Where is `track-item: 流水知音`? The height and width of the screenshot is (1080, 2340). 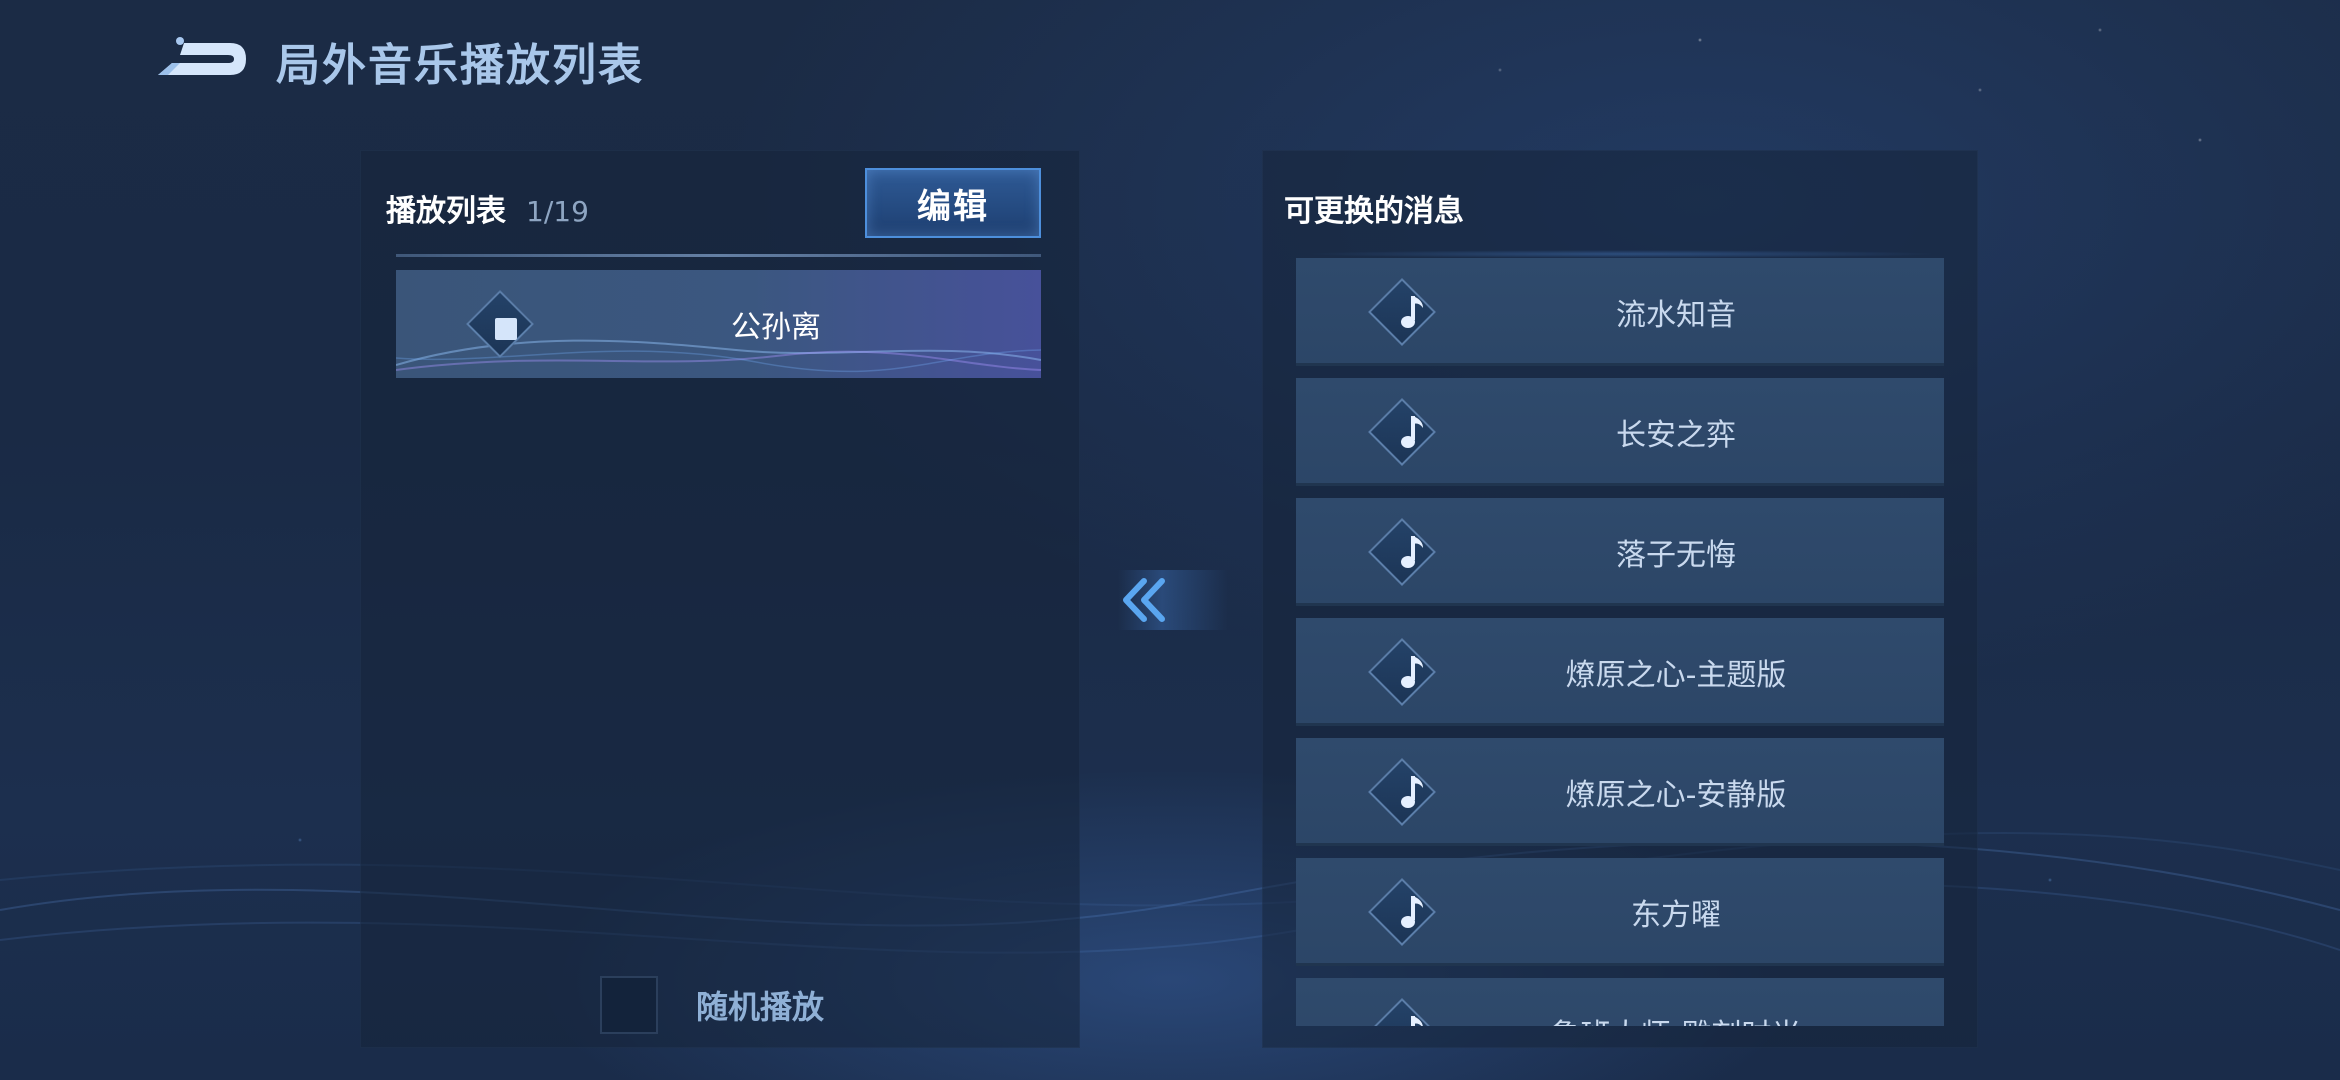
track-item: 流水知音 is located at coordinates (1620, 312).